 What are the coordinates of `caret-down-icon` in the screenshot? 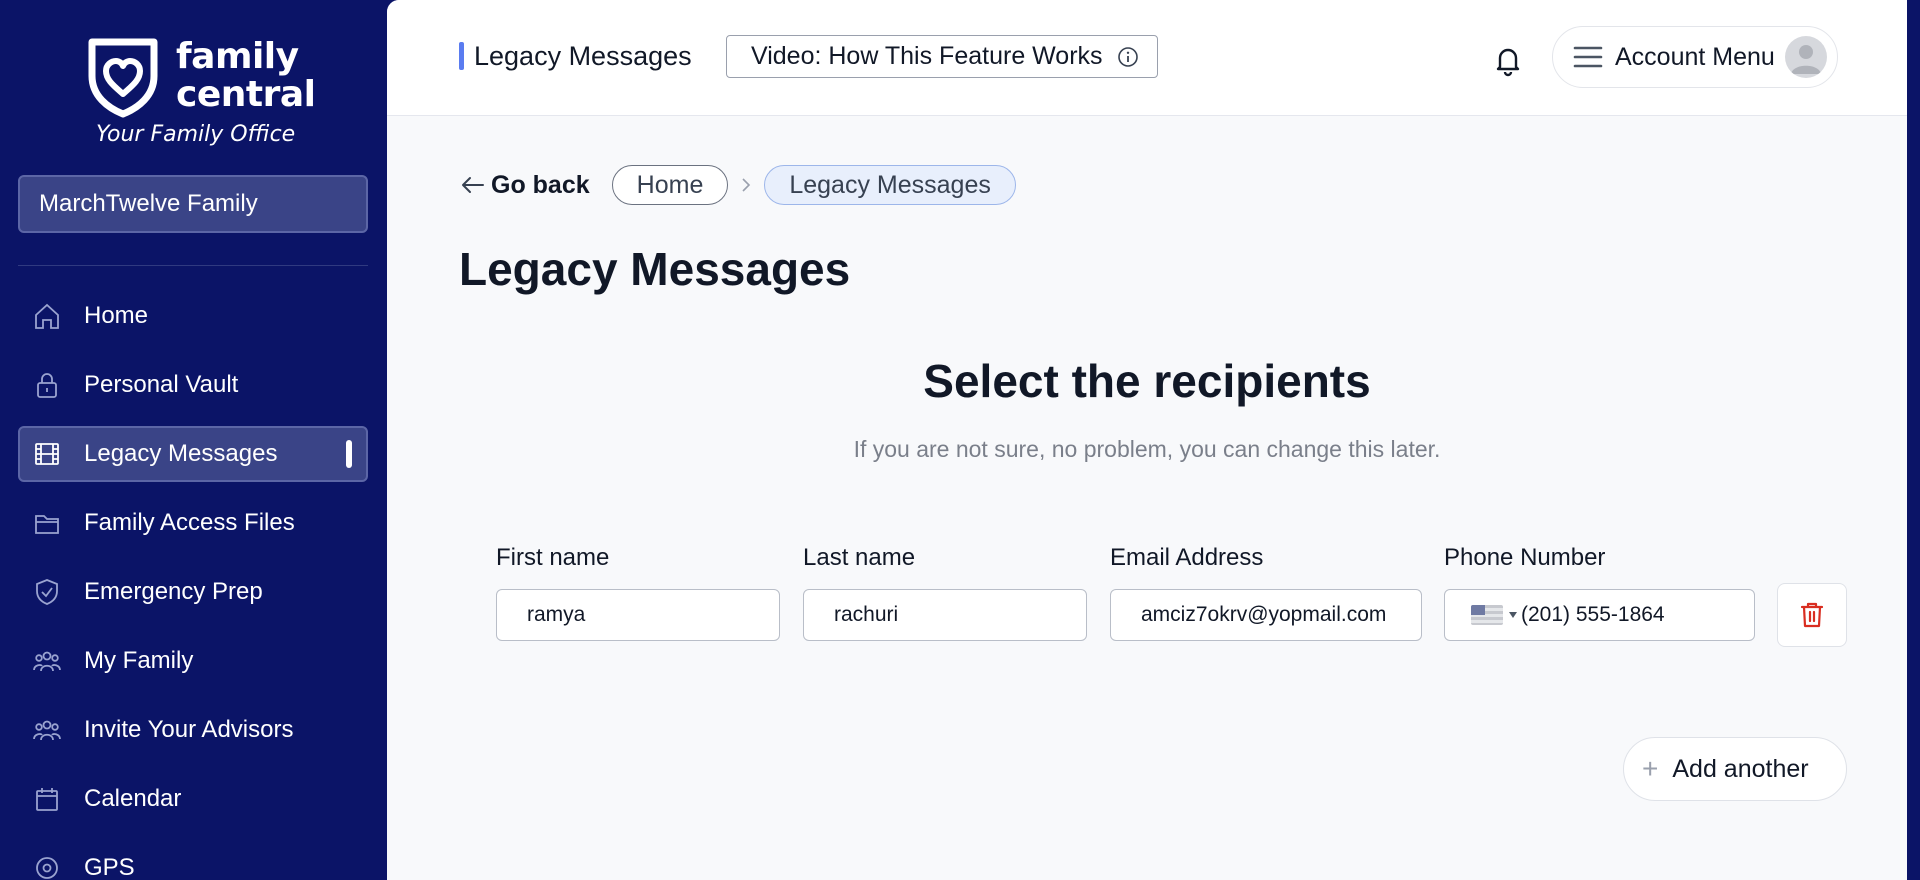 It's located at (1513, 615).